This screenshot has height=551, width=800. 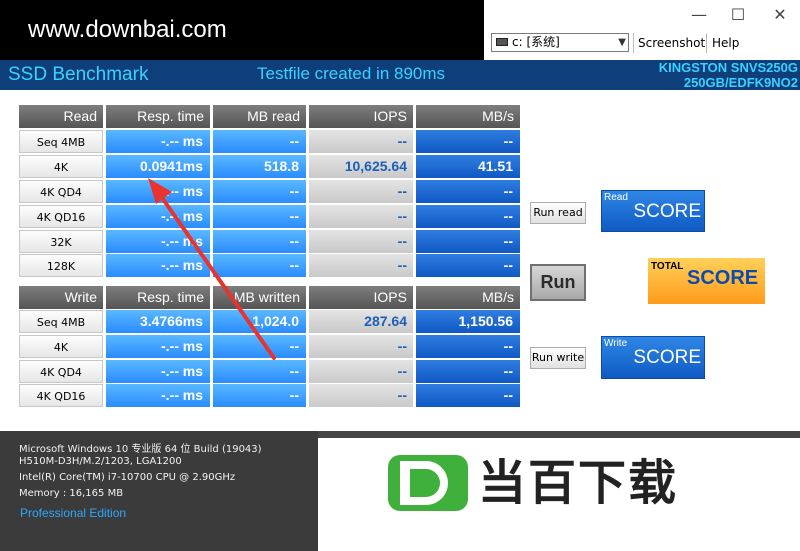 I want to click on read-mb-seq4mb: --, so click(x=259, y=141).